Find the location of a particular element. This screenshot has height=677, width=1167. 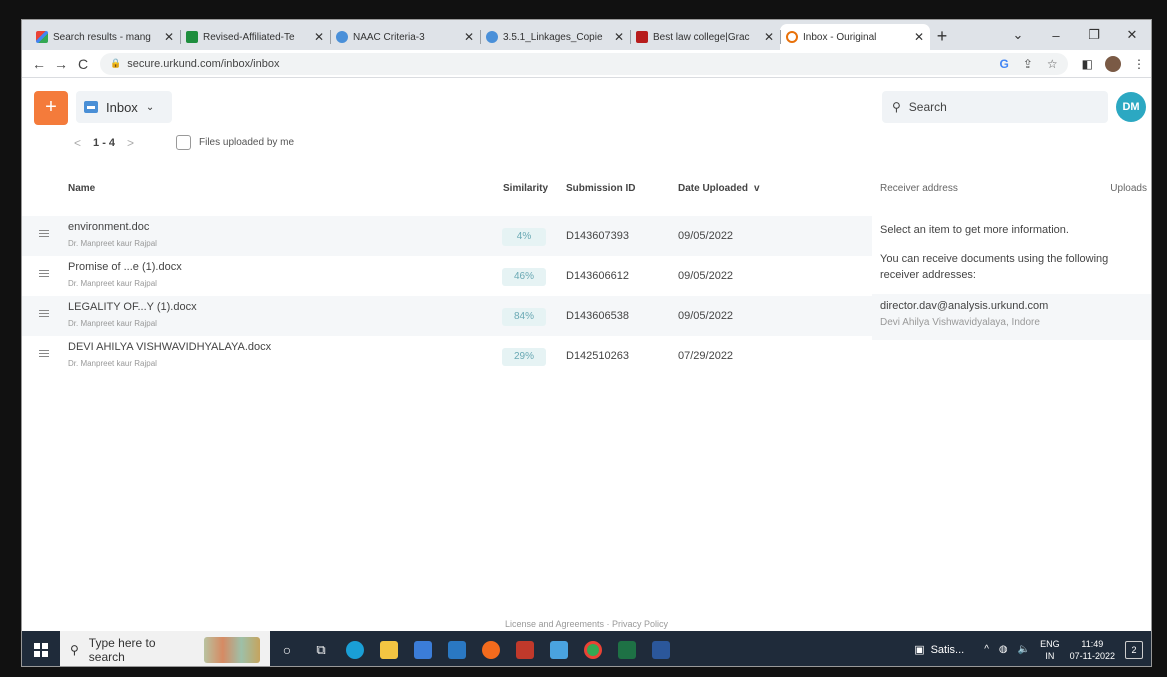

tab-title: Best law college|Grac is located at coordinates (701, 37).